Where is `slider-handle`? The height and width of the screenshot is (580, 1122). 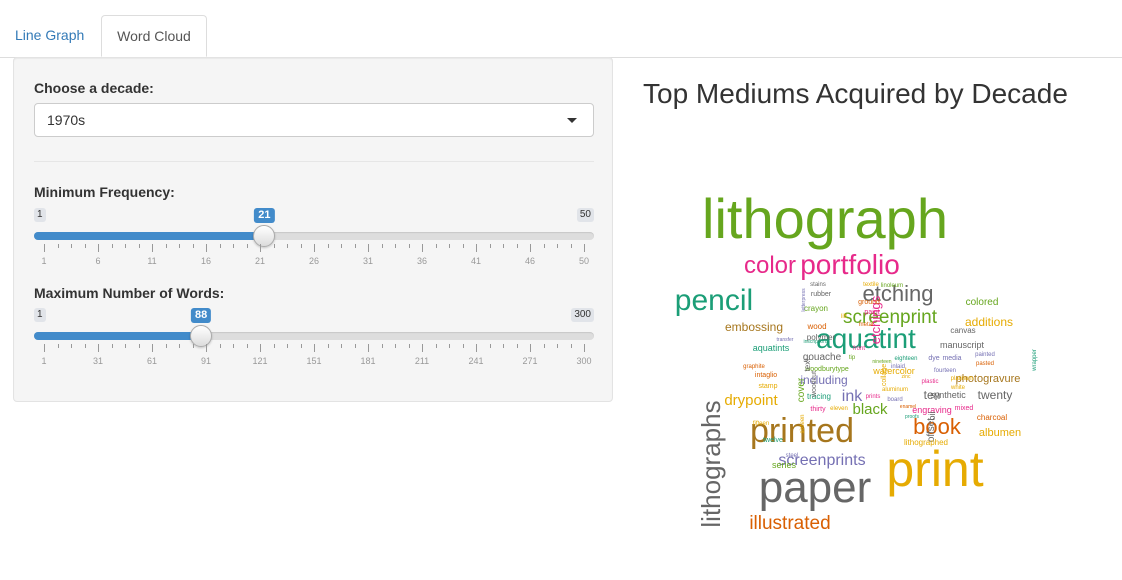
slider-handle is located at coordinates (264, 236).